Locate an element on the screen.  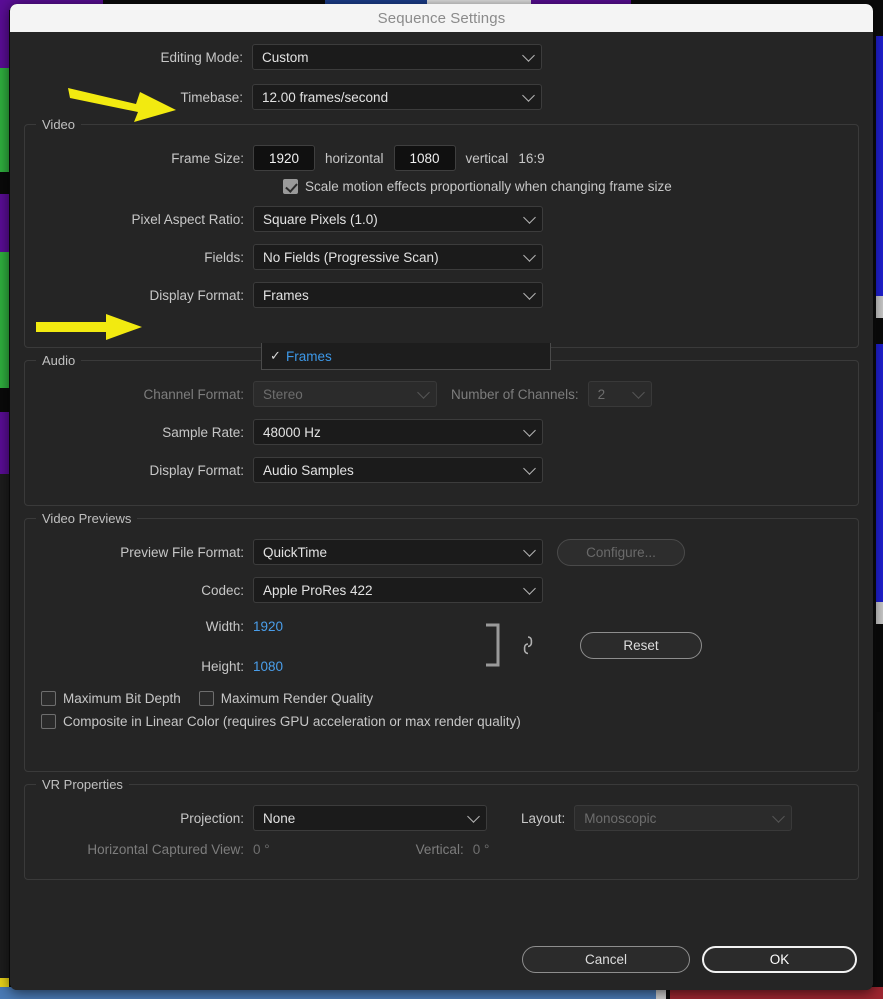
sample-rate-row: Sample Rate: 48000 Hz is located at coordinates (441, 432).